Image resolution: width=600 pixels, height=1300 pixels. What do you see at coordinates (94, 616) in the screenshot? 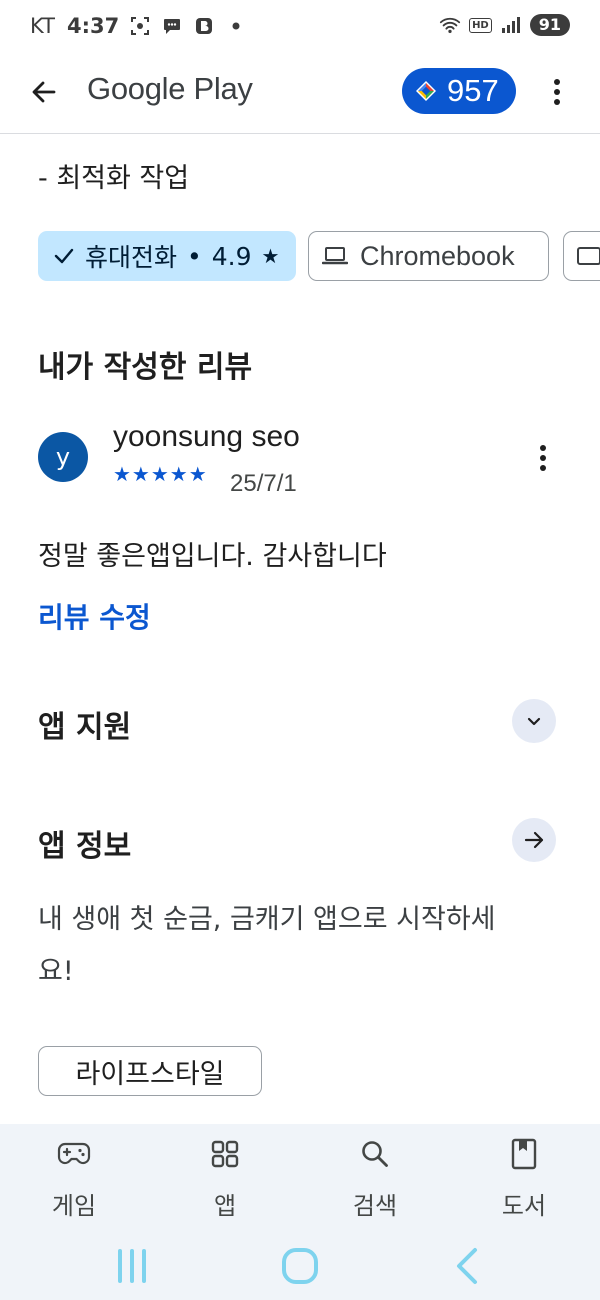
I see `edit-review-link: 리뷰 수정` at bounding box center [94, 616].